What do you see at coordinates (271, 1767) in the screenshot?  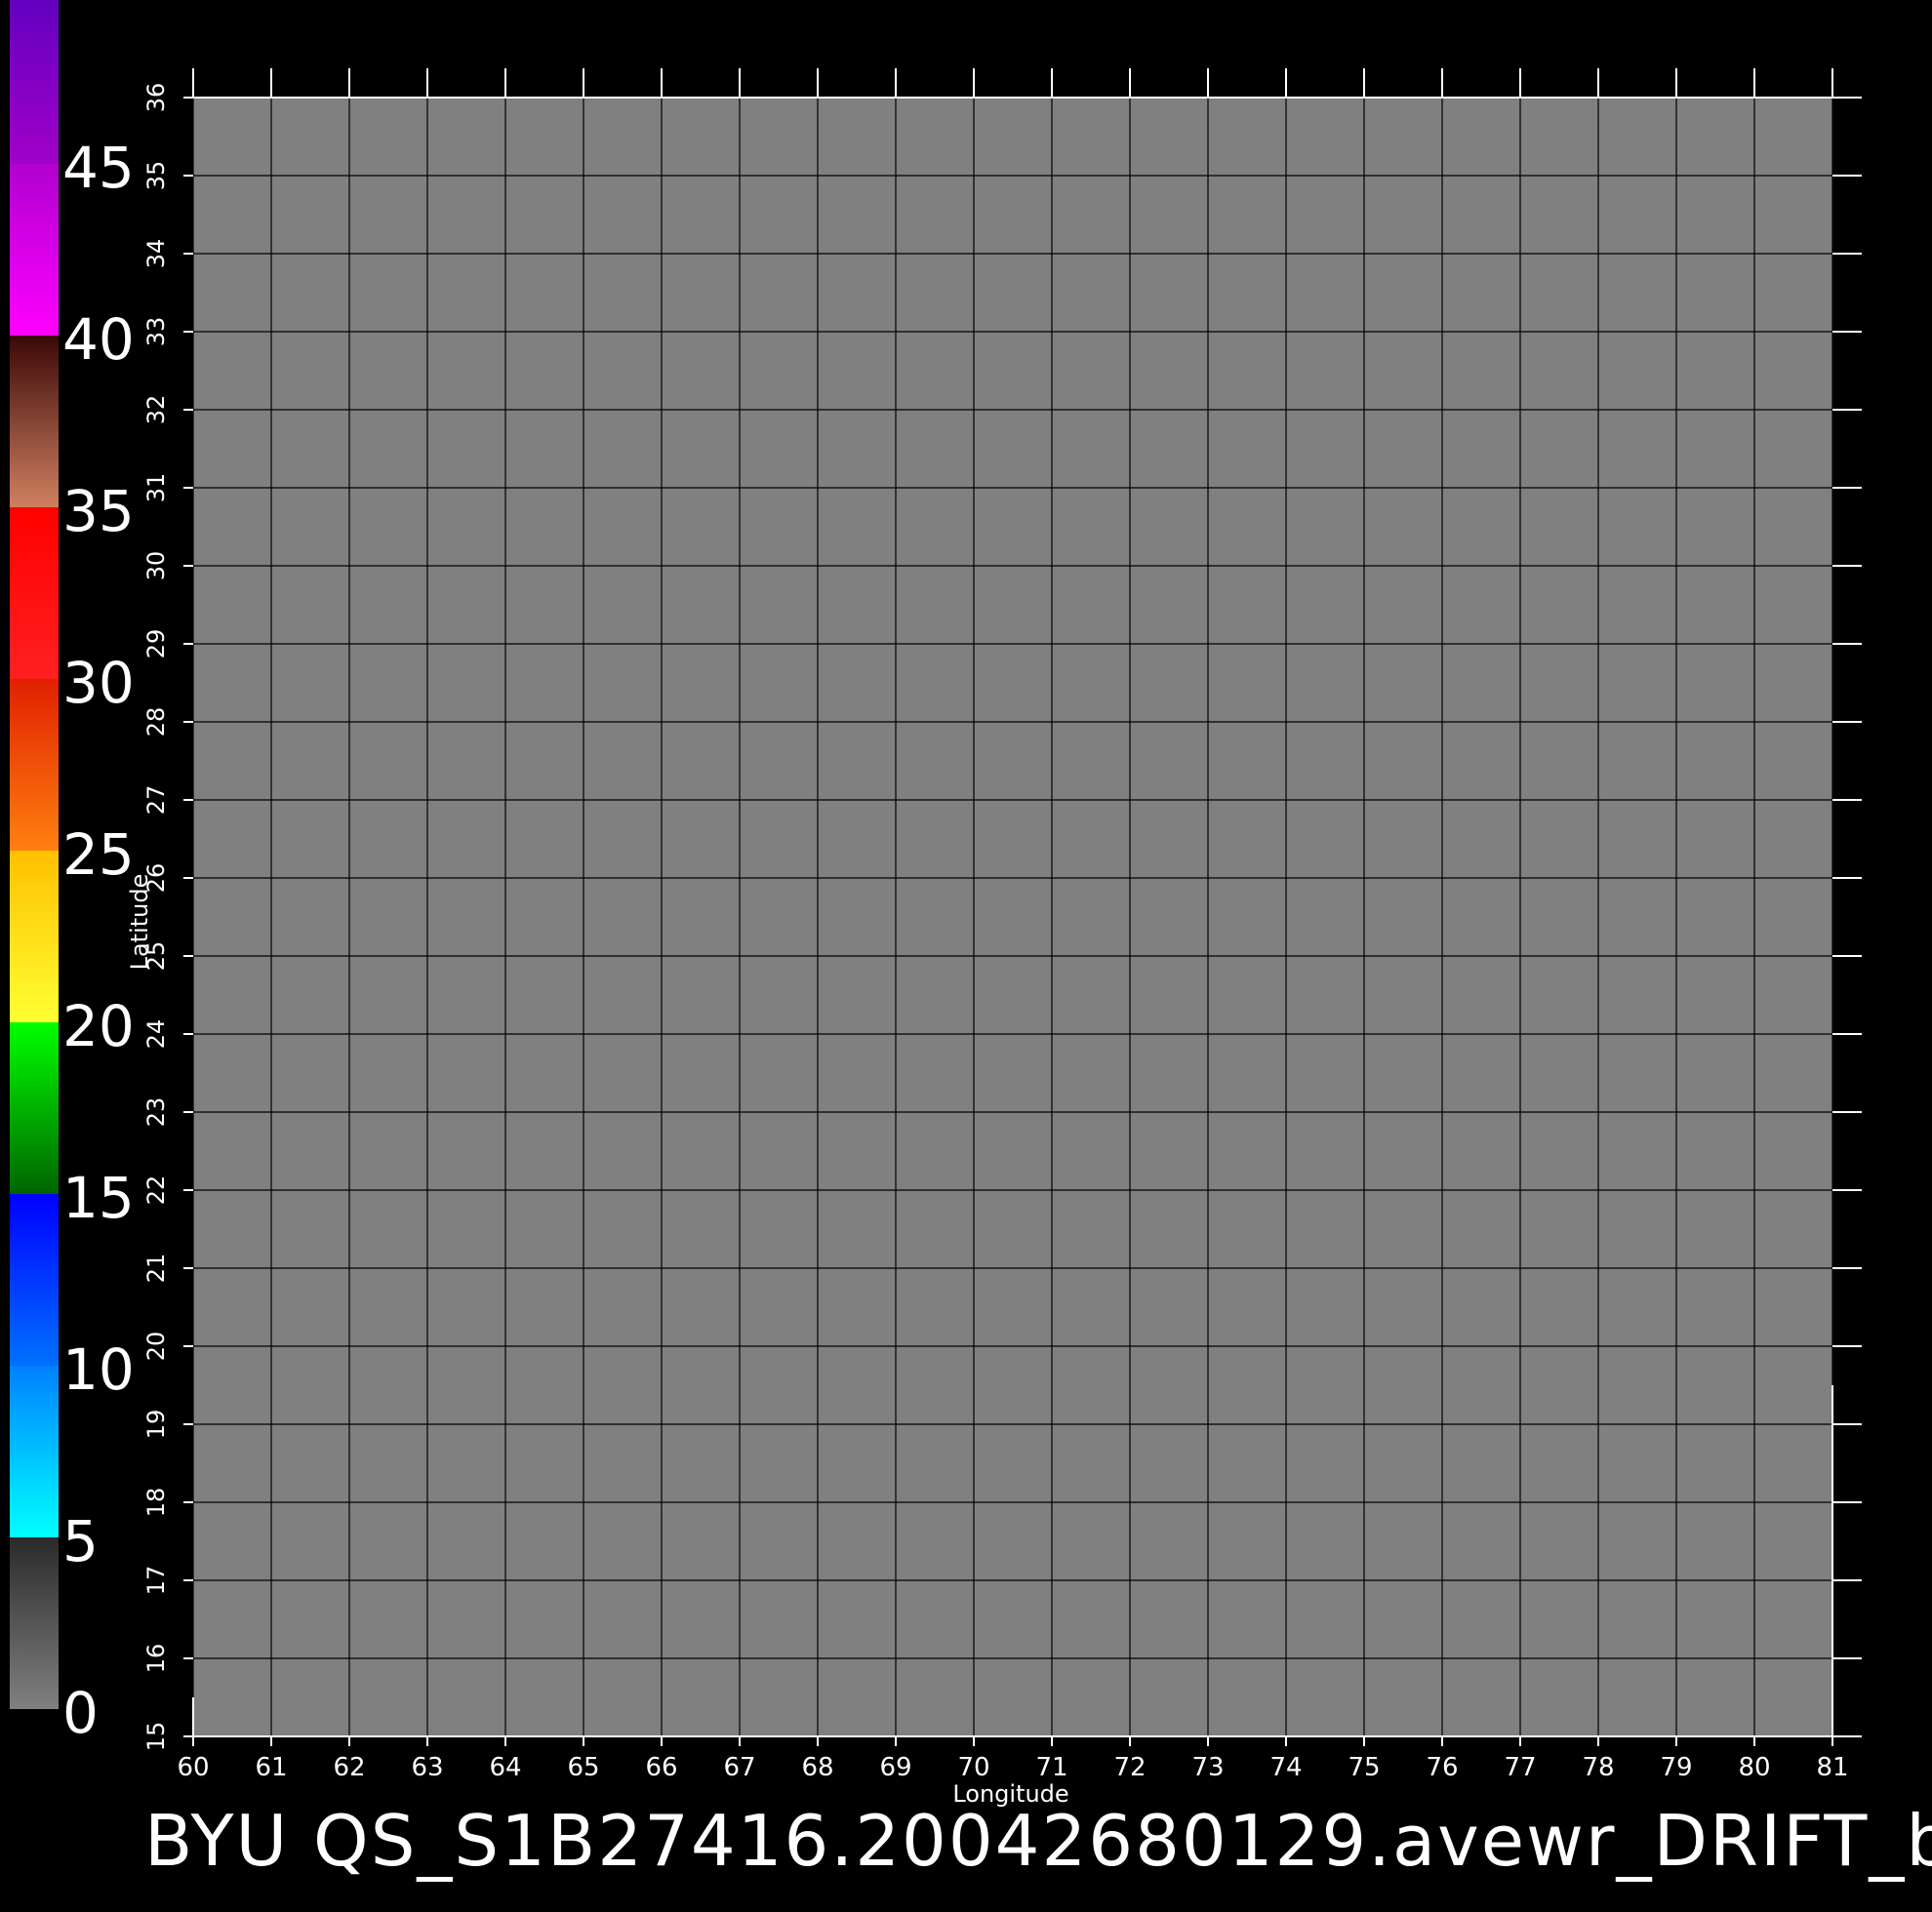 I see `x-tick-label: 61` at bounding box center [271, 1767].